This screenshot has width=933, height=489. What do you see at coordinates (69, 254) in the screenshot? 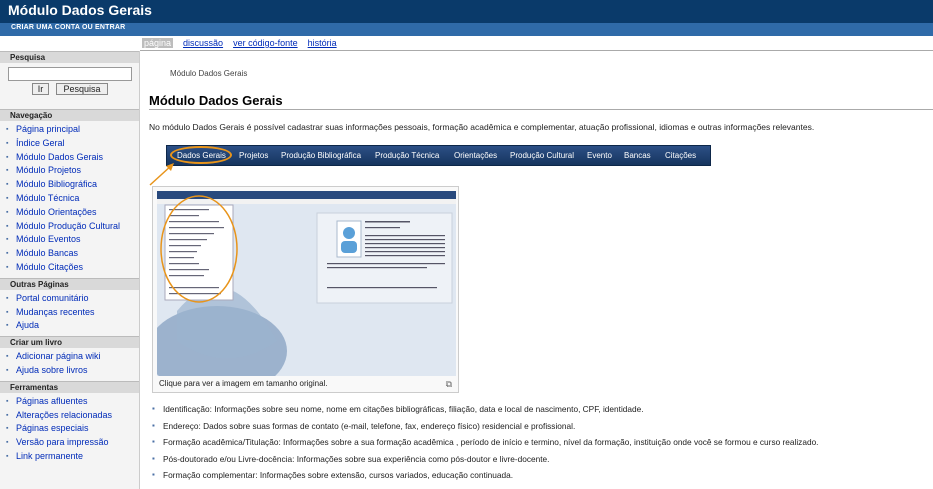
I see `sidebar-item-bancas: Módulo Bancas` at bounding box center [69, 254].